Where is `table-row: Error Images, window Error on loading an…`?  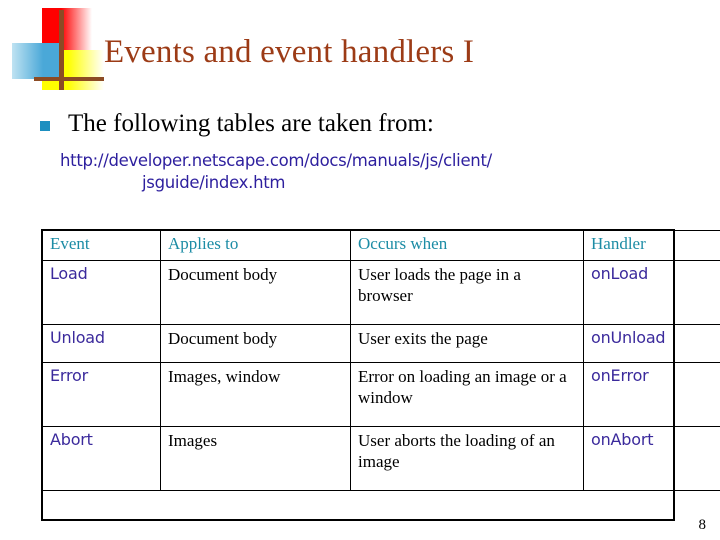
table-row: Error Images, window Error on loading an… is located at coordinates (381, 394).